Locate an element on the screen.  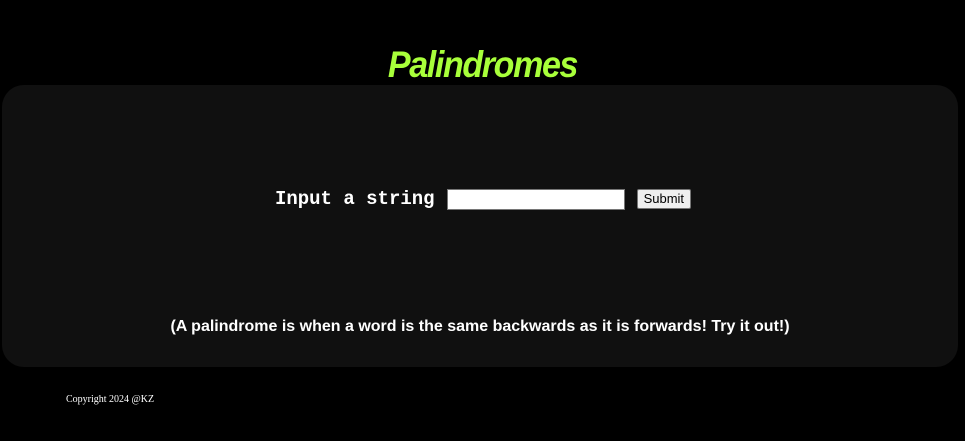
page-title: Palindromes is located at coordinates (483, 64).